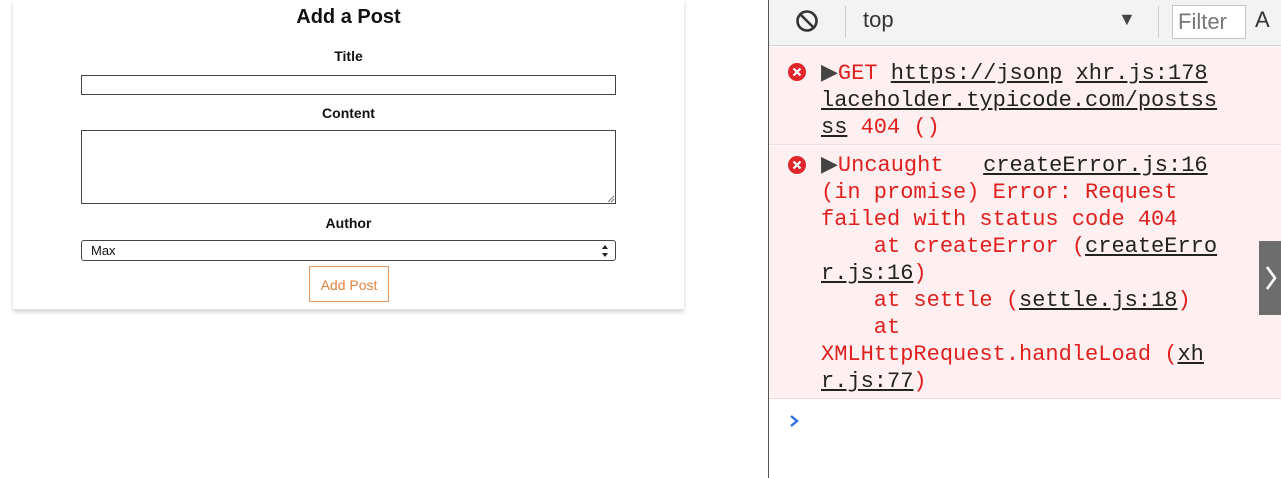 The image size is (1281, 478). I want to click on request-url-link: laceholder.typicode.com/postss, so click(1019, 100).